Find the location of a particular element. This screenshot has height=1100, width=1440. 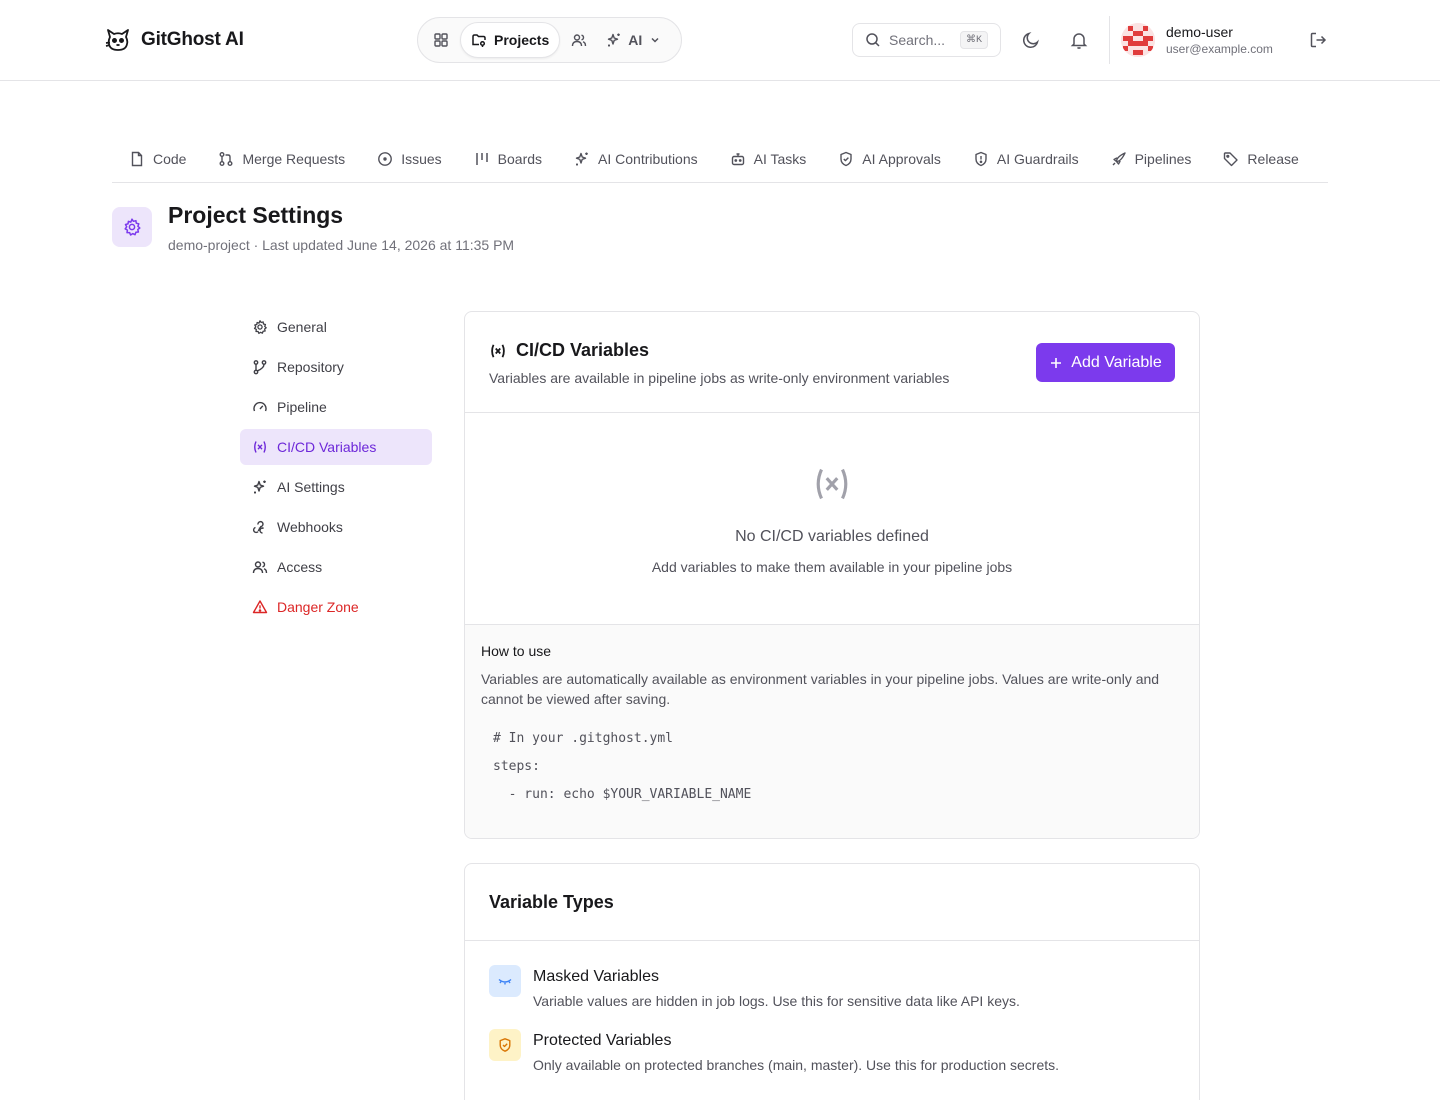

tab-label: AI Tasks is located at coordinates (780, 159).